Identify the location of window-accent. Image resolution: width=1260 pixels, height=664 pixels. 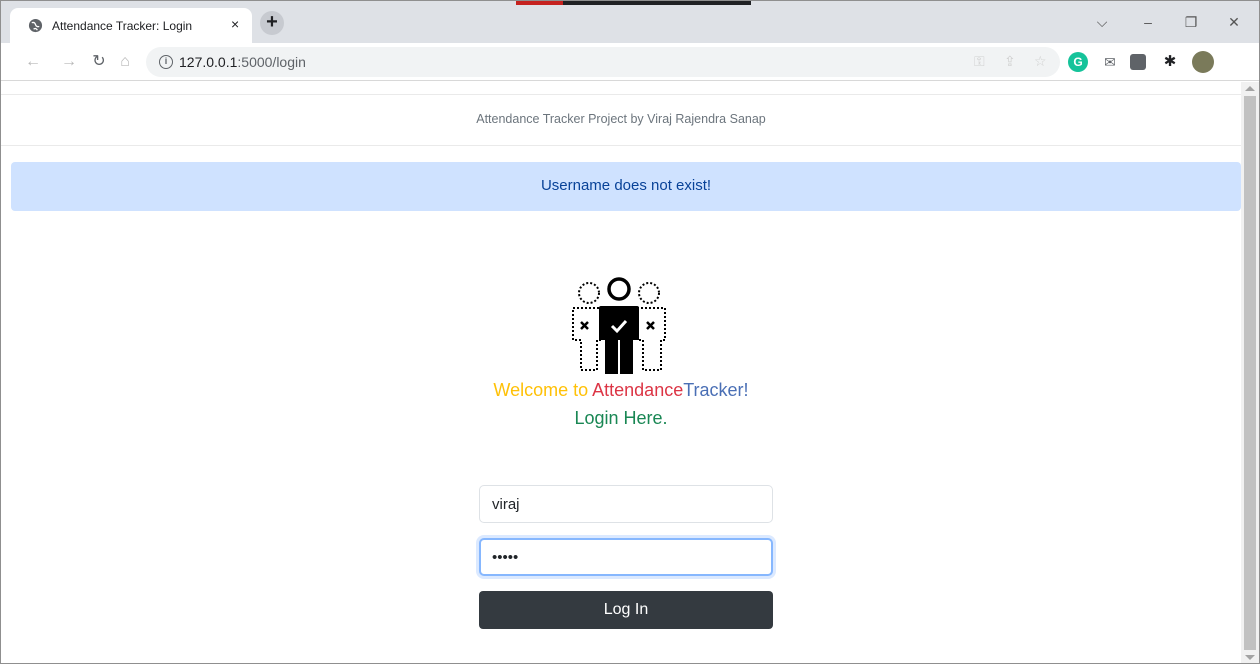
(633, 3).